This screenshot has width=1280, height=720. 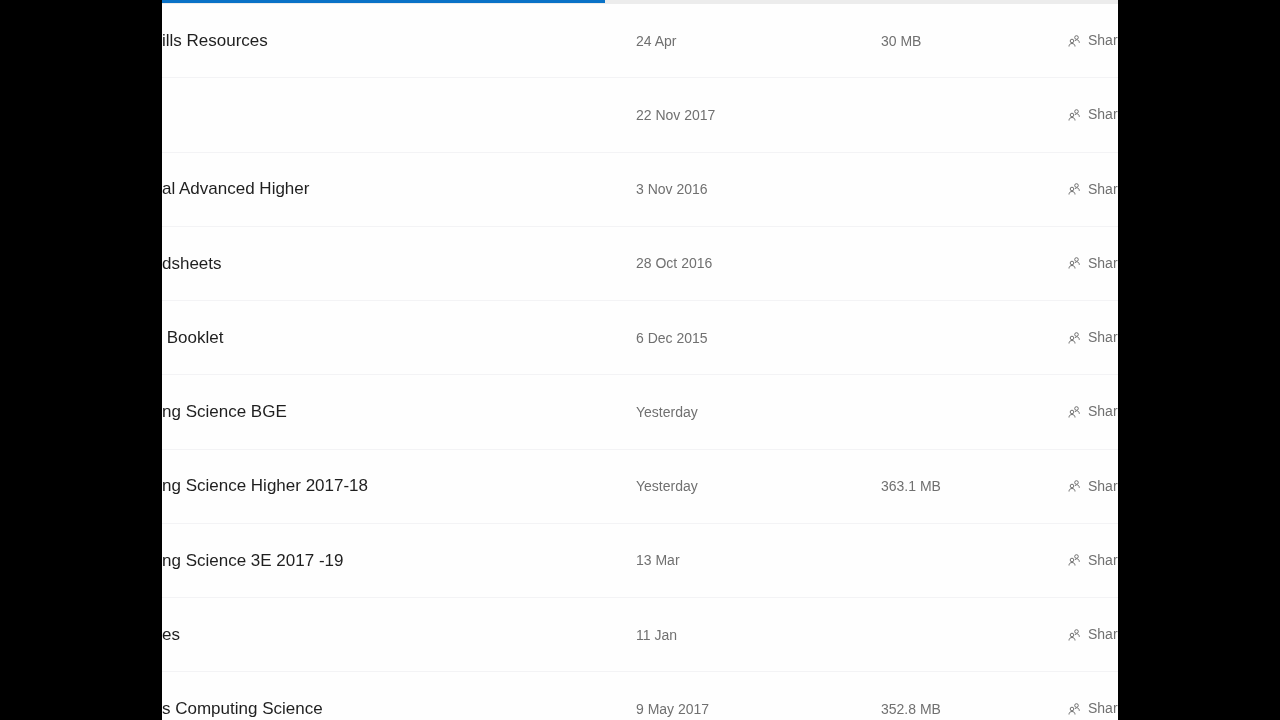 What do you see at coordinates (193, 337) in the screenshot?
I see `folder-name: Booklet` at bounding box center [193, 337].